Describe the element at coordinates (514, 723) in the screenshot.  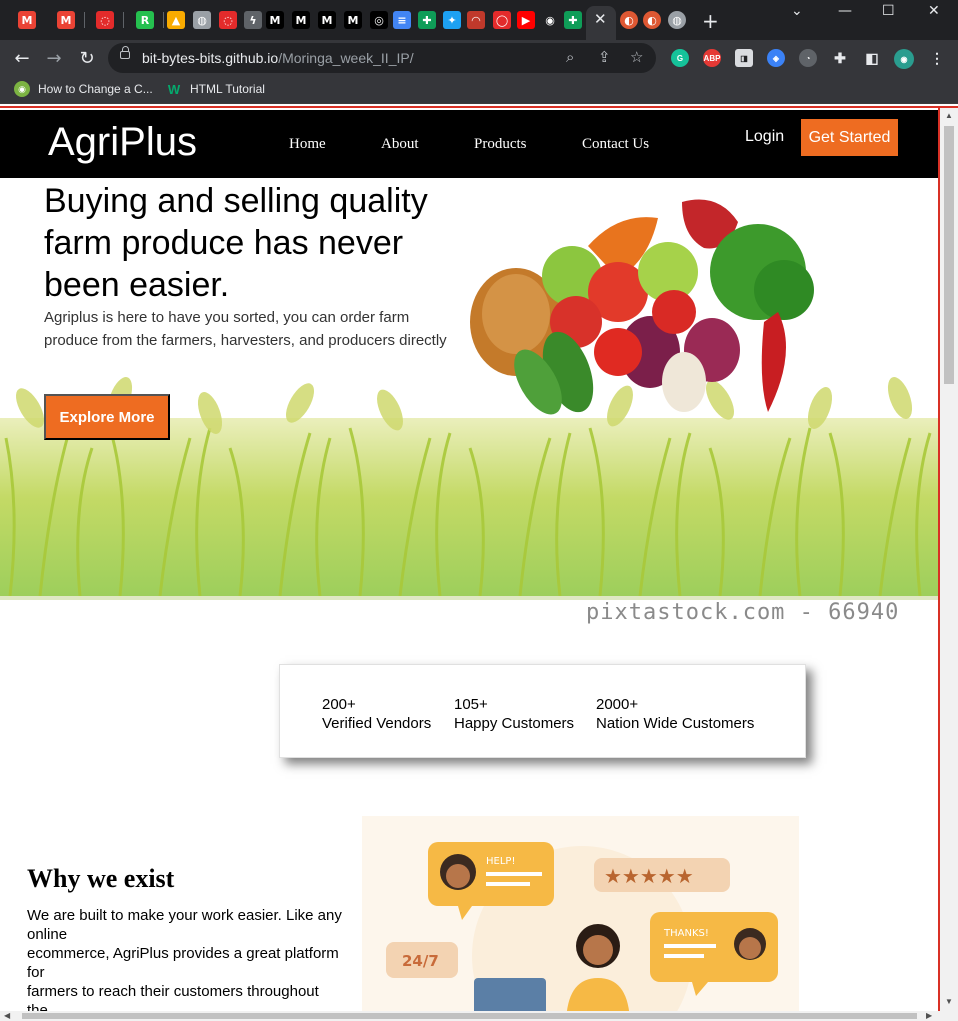
I see `stat-label: Happy Customers` at that location.